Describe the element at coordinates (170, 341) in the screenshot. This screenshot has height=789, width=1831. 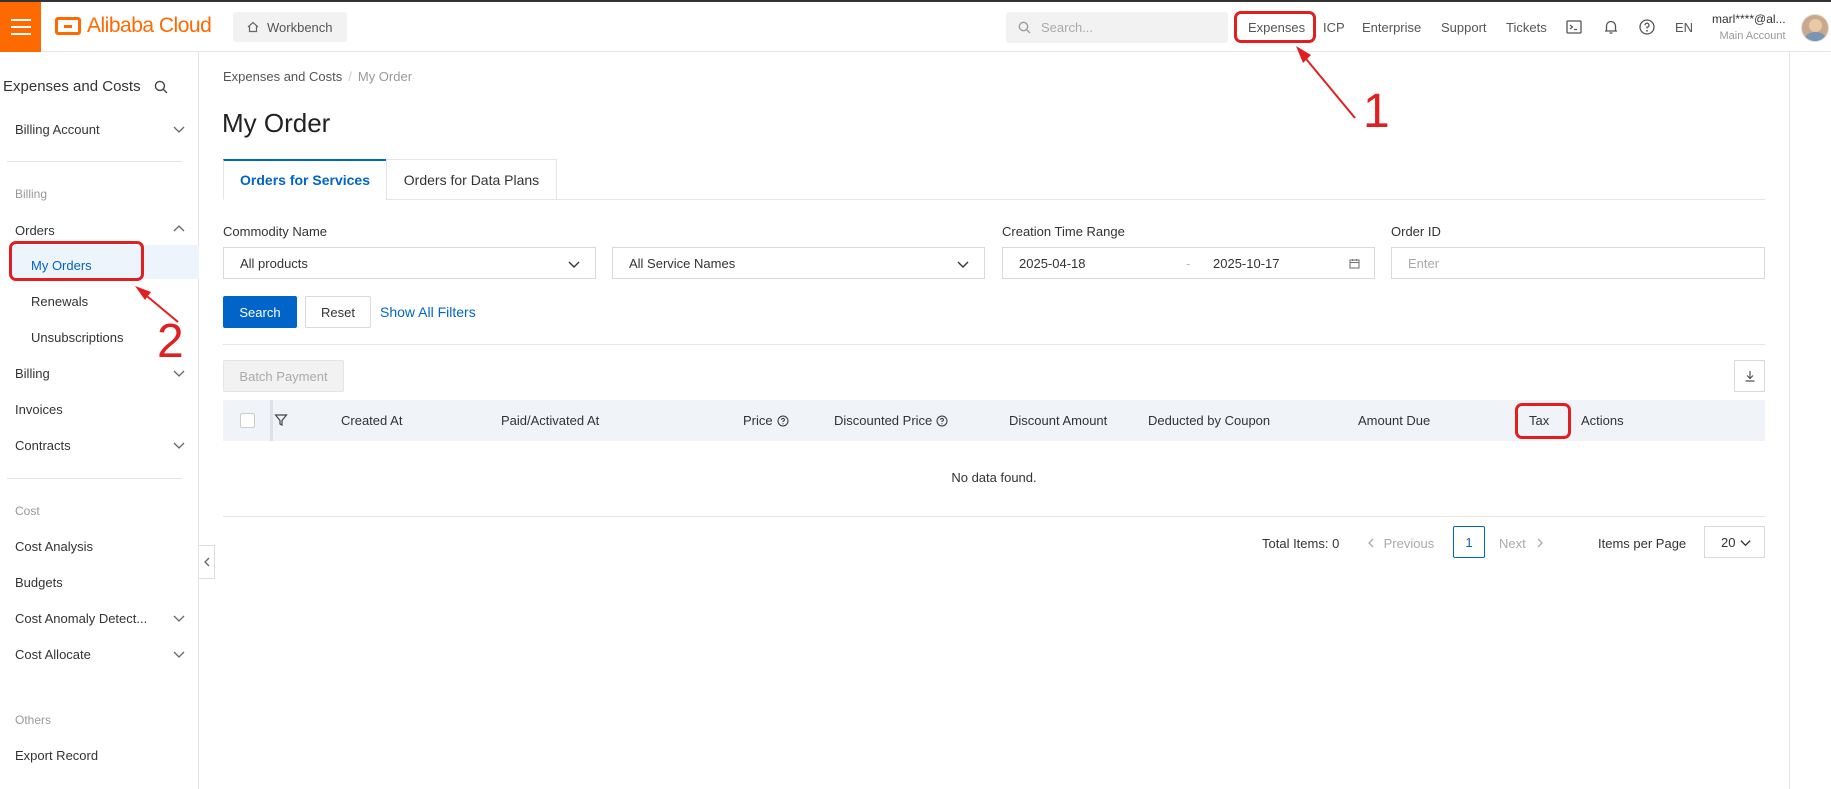
I see `annotation-number-2: 2` at that location.